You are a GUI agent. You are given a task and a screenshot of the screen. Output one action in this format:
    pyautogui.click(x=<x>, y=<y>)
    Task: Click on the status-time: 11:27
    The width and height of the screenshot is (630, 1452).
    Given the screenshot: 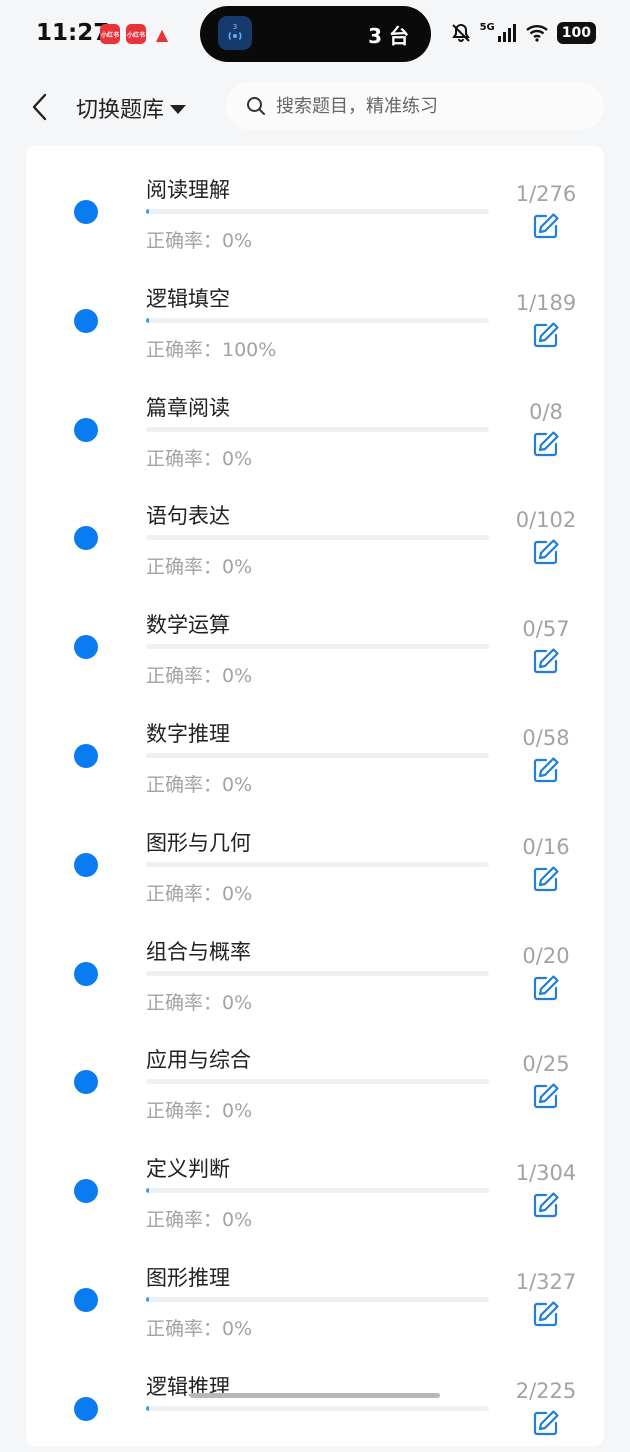 What is the action you would take?
    pyautogui.click(x=73, y=33)
    